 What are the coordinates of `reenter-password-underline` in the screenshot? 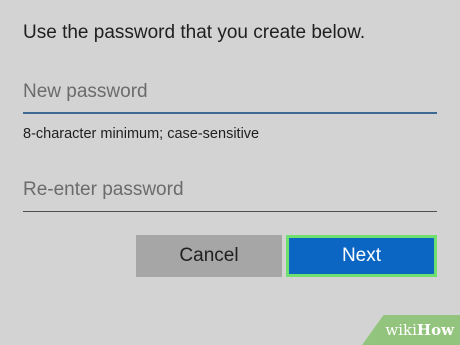 It's located at (230, 211).